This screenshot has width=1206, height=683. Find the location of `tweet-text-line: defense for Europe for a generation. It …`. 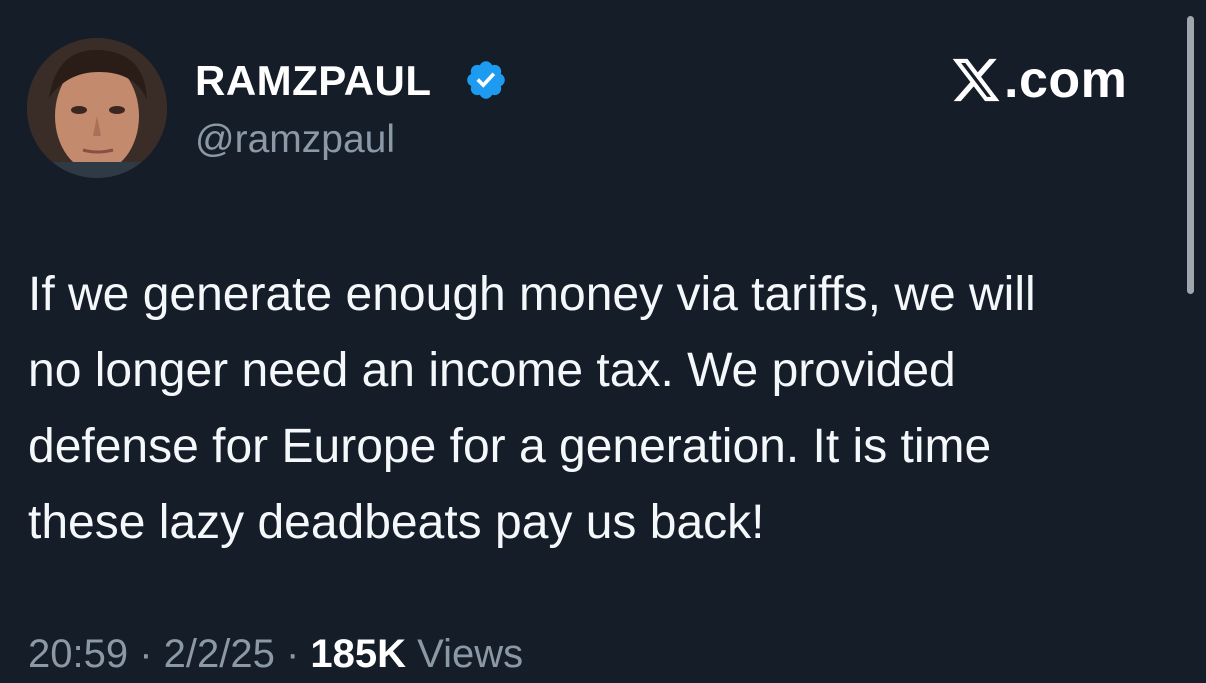

tweet-text-line: defense for Europe for a generation. It … is located at coordinates (510, 446).